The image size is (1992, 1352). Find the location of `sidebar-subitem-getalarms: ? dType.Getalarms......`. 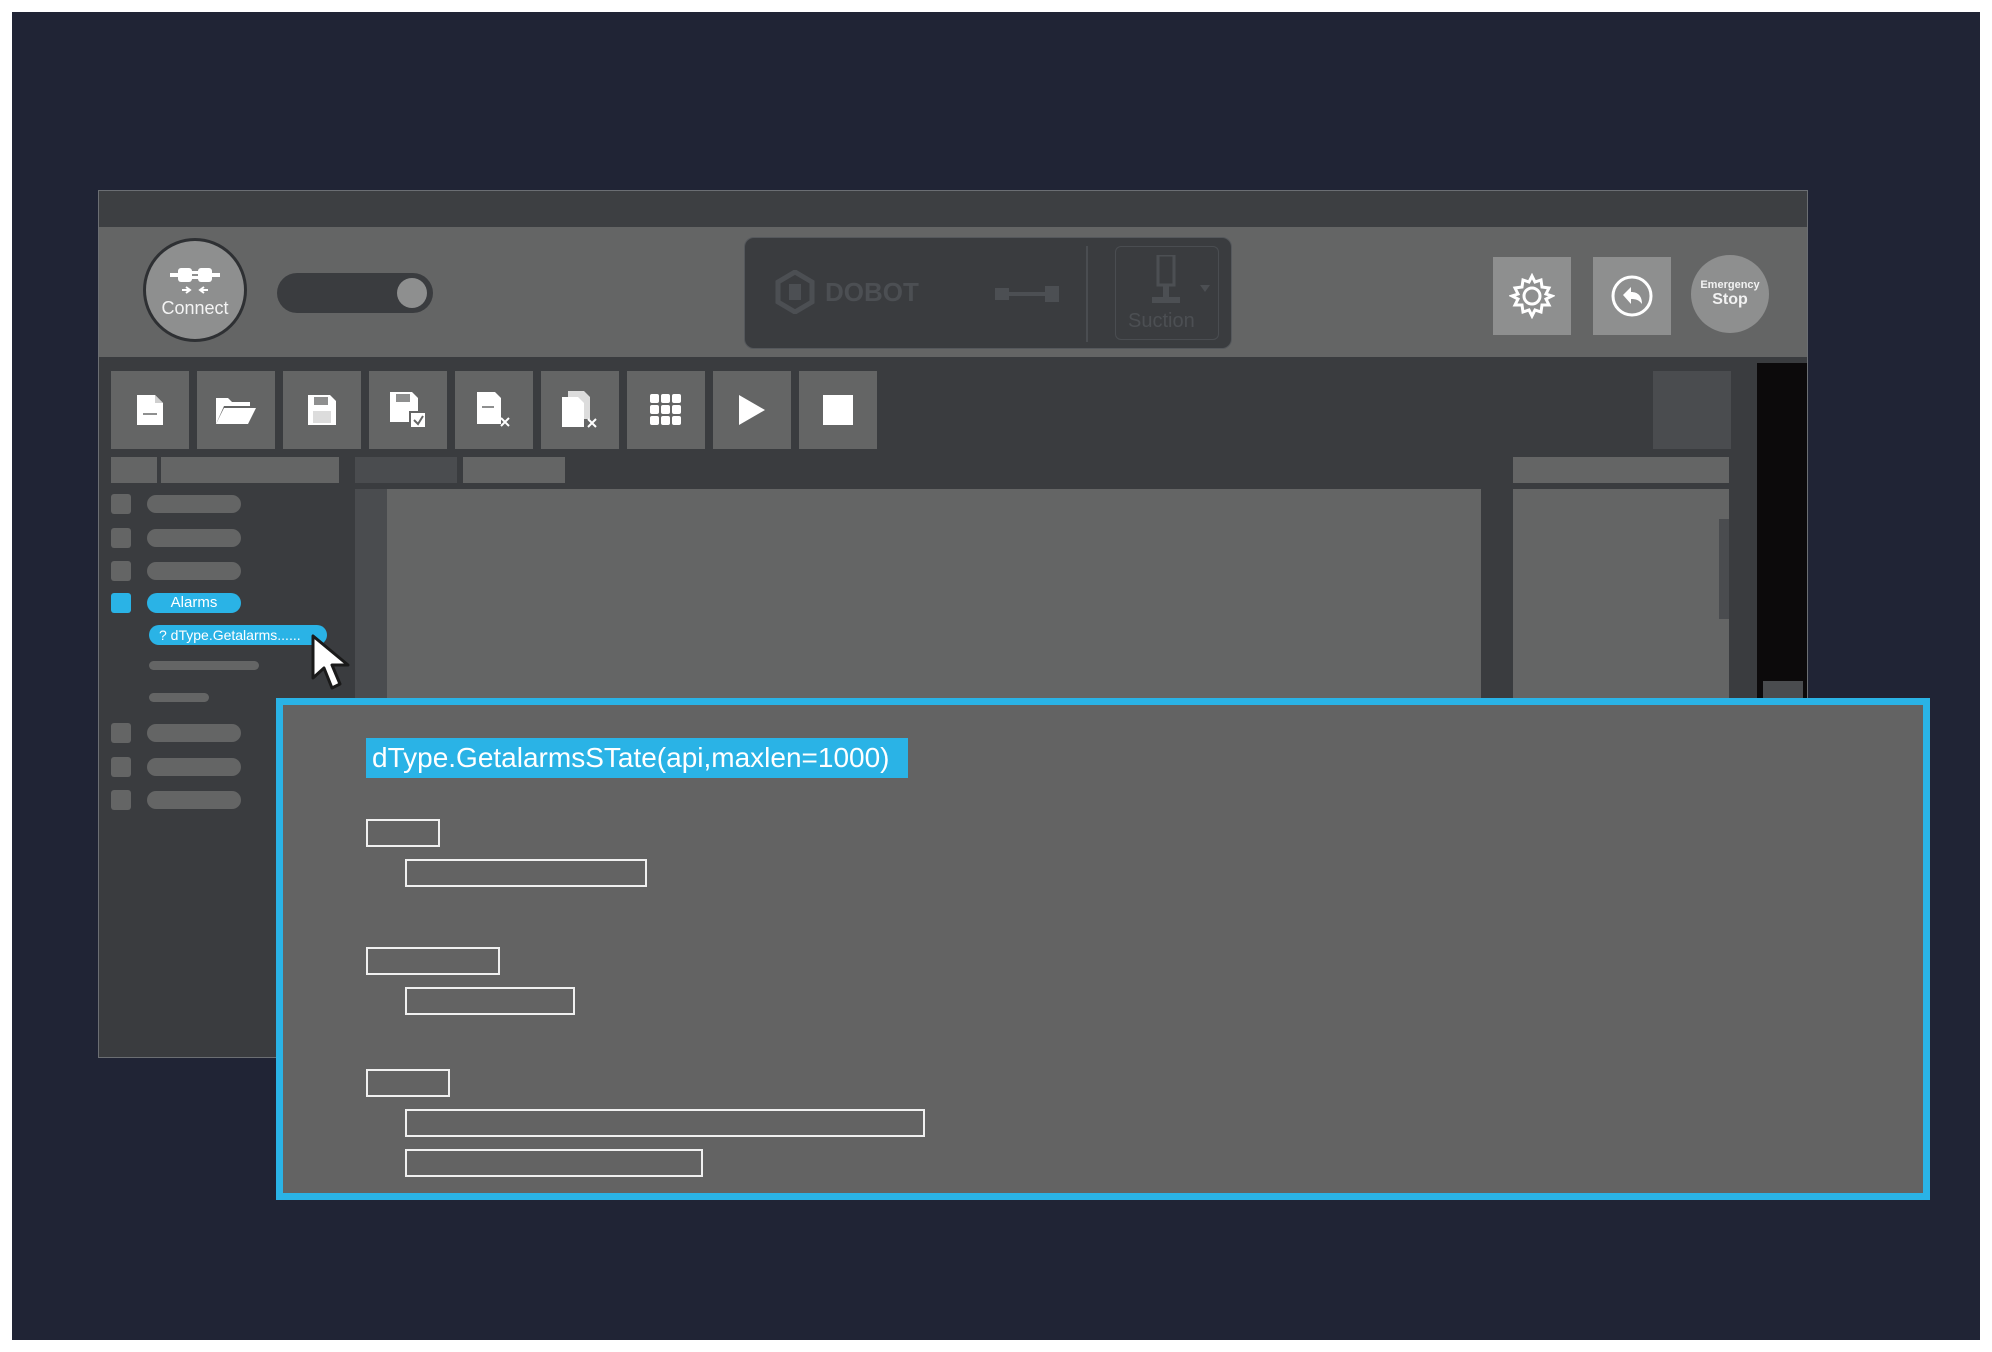

sidebar-subitem-getalarms: ? dType.Getalarms...... is located at coordinates (238, 635).